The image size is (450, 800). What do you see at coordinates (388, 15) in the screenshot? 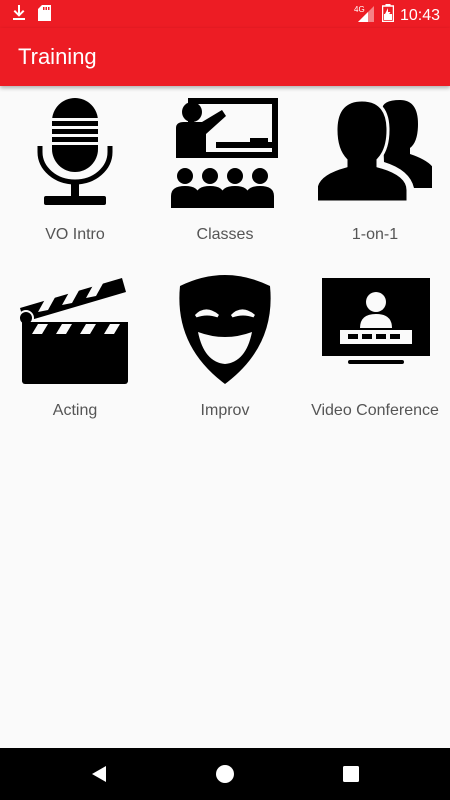
I see `battery-icon` at bounding box center [388, 15].